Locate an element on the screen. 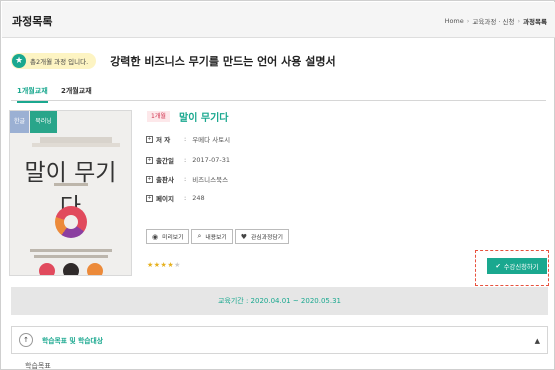 The height and width of the screenshot is (370, 555). book-cover: 한글 북러닝 말이 무기다 is located at coordinates (70, 193).